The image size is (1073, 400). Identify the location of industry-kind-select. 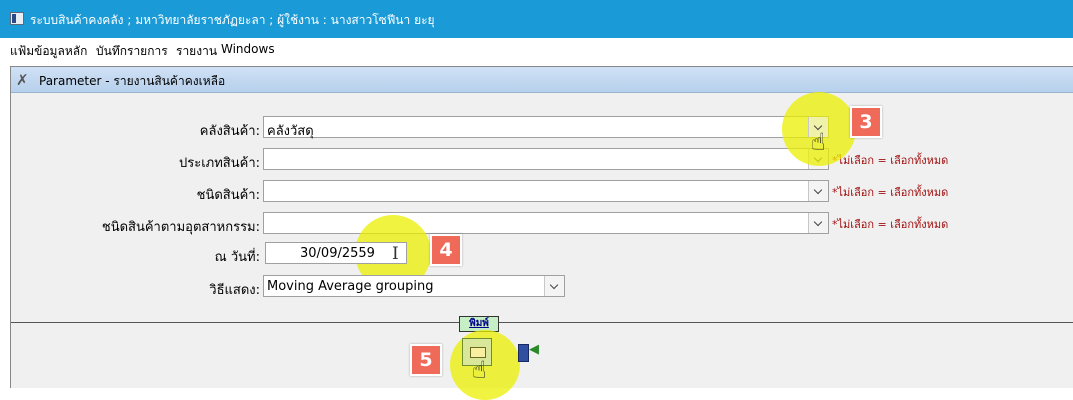
(546, 223).